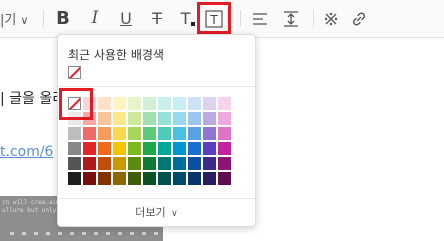  I want to click on no-color-highlight-box, so click(76, 104).